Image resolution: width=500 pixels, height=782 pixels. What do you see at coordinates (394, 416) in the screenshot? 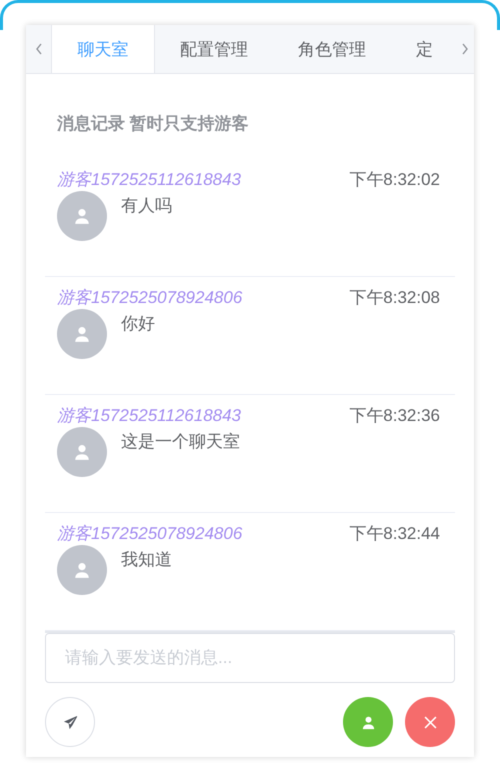
I see `message-time: 下午8:32:36` at bounding box center [394, 416].